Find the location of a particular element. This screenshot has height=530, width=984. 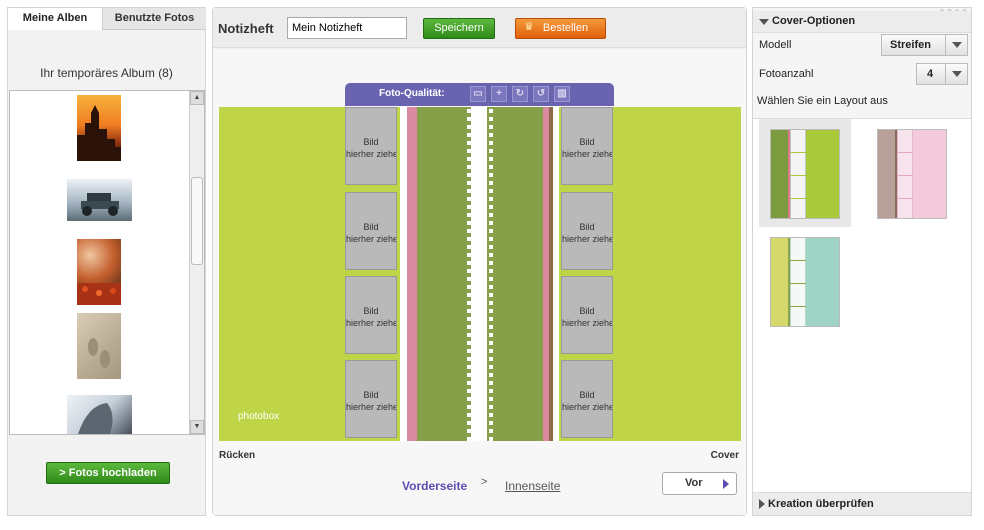

layout-option-teal is located at coordinates (805, 281).